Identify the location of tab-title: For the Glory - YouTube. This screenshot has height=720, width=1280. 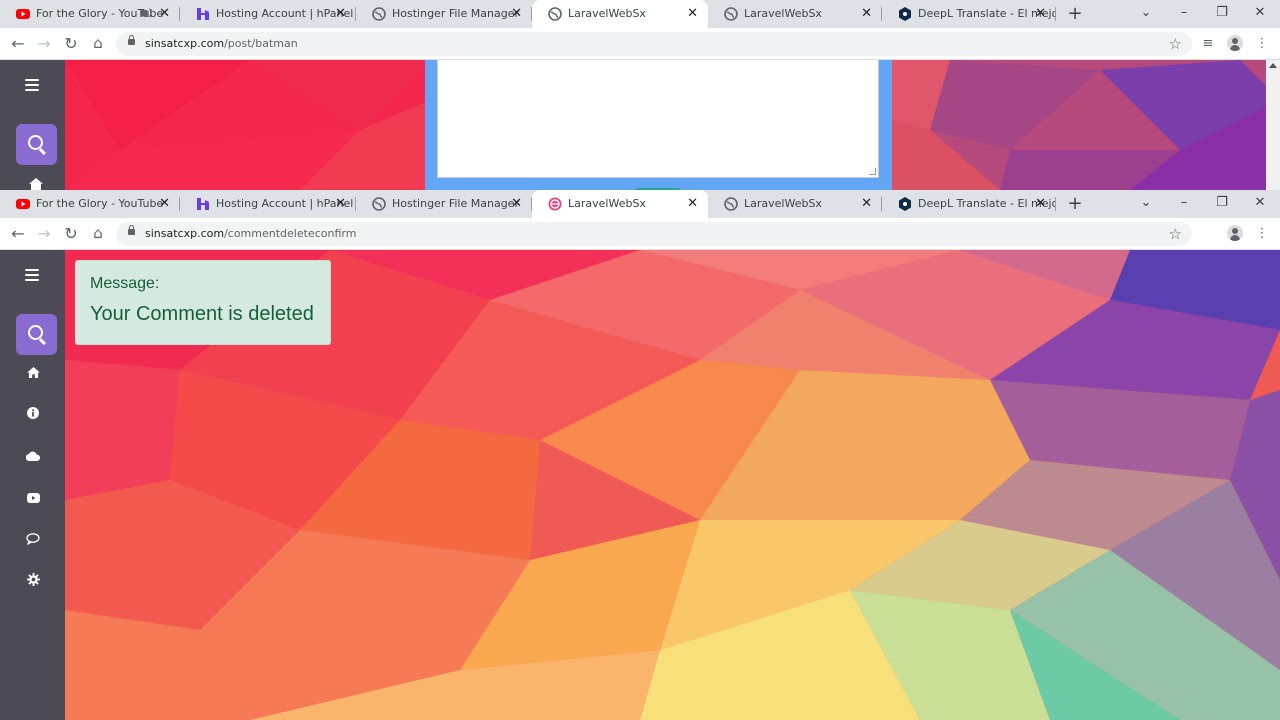
(100, 203).